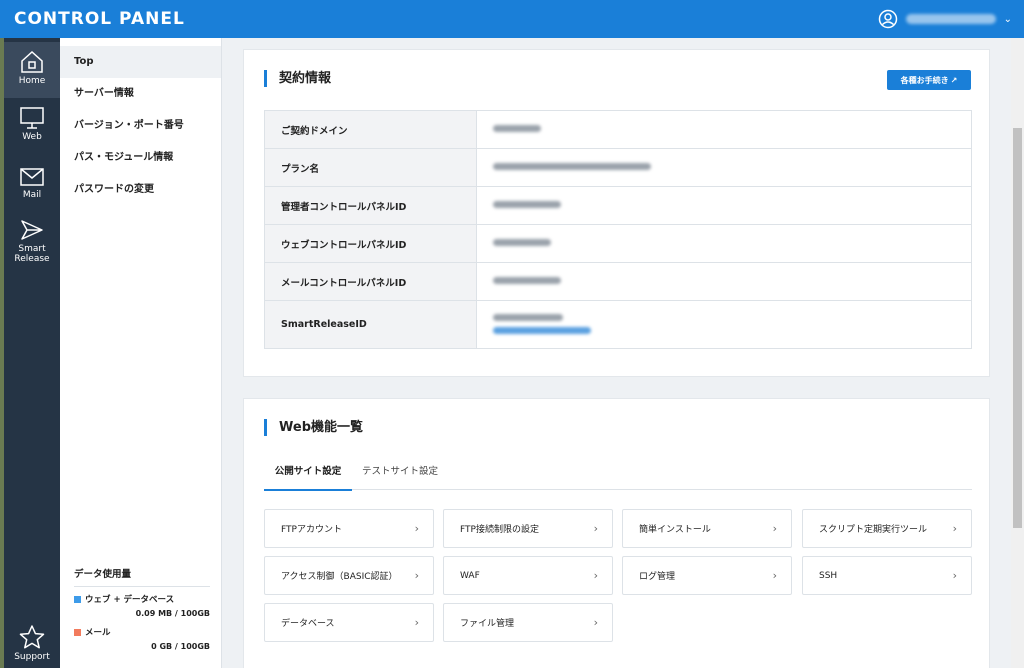 The width and height of the screenshot is (1024, 668). What do you see at coordinates (297, 78) in the screenshot?
I see `contract-title: 契約情報` at bounding box center [297, 78].